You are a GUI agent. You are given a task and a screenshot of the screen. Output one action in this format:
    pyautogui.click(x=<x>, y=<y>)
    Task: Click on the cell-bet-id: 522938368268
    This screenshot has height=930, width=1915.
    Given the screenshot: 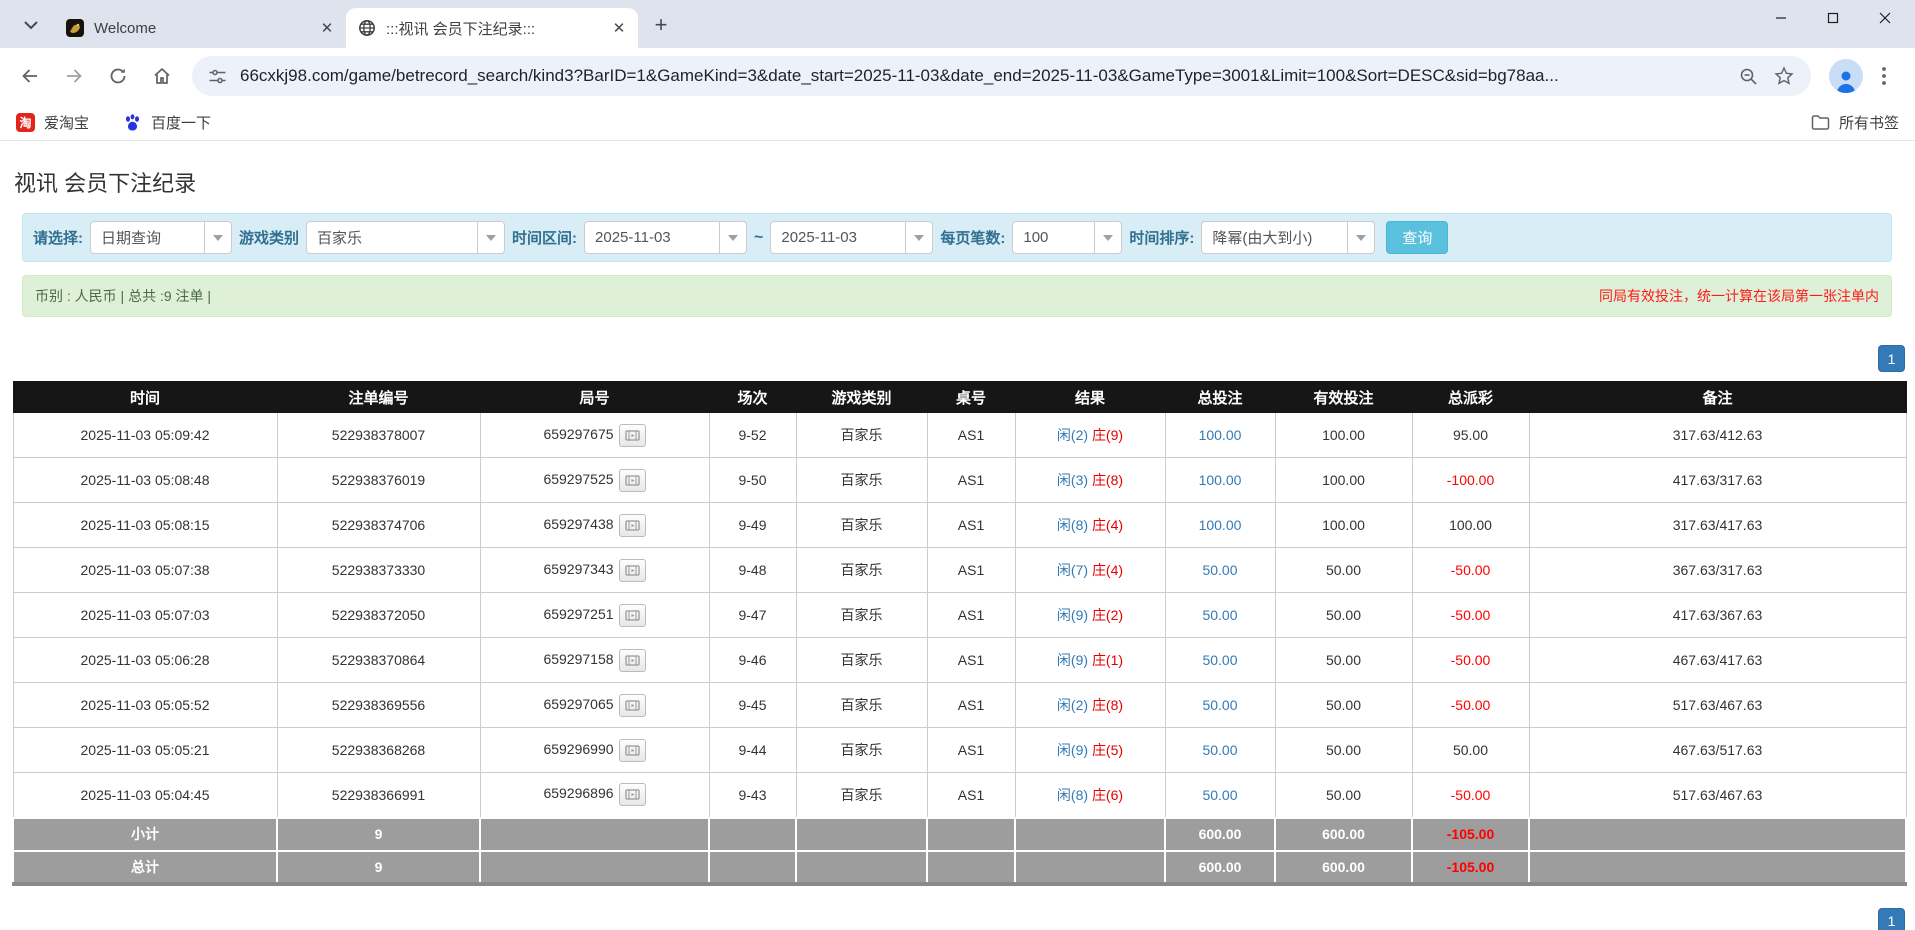 What is the action you would take?
    pyautogui.click(x=378, y=750)
    